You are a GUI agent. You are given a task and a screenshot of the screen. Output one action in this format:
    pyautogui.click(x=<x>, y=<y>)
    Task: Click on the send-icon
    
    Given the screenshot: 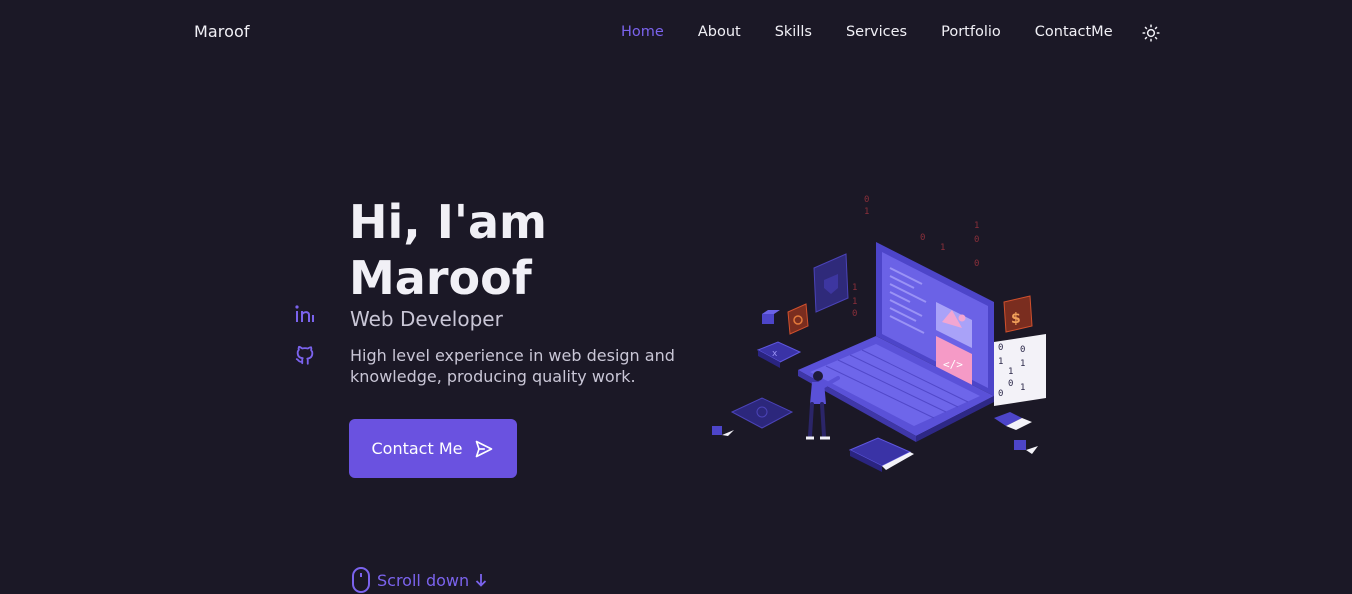 What is the action you would take?
    pyautogui.click(x=484, y=448)
    